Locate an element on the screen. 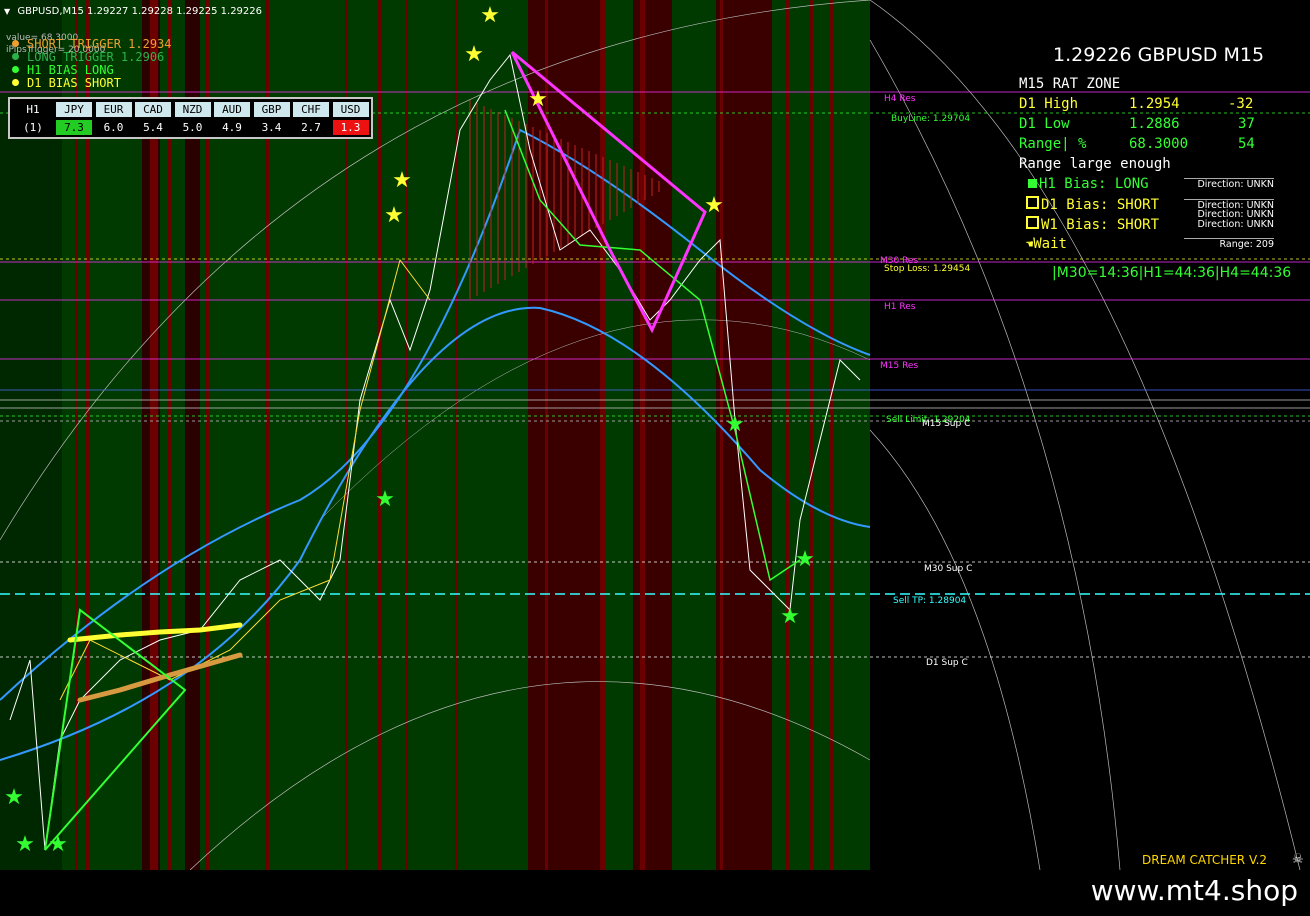  d1-bias-status: D1 Bias: SHORT is located at coordinates (1092, 204).